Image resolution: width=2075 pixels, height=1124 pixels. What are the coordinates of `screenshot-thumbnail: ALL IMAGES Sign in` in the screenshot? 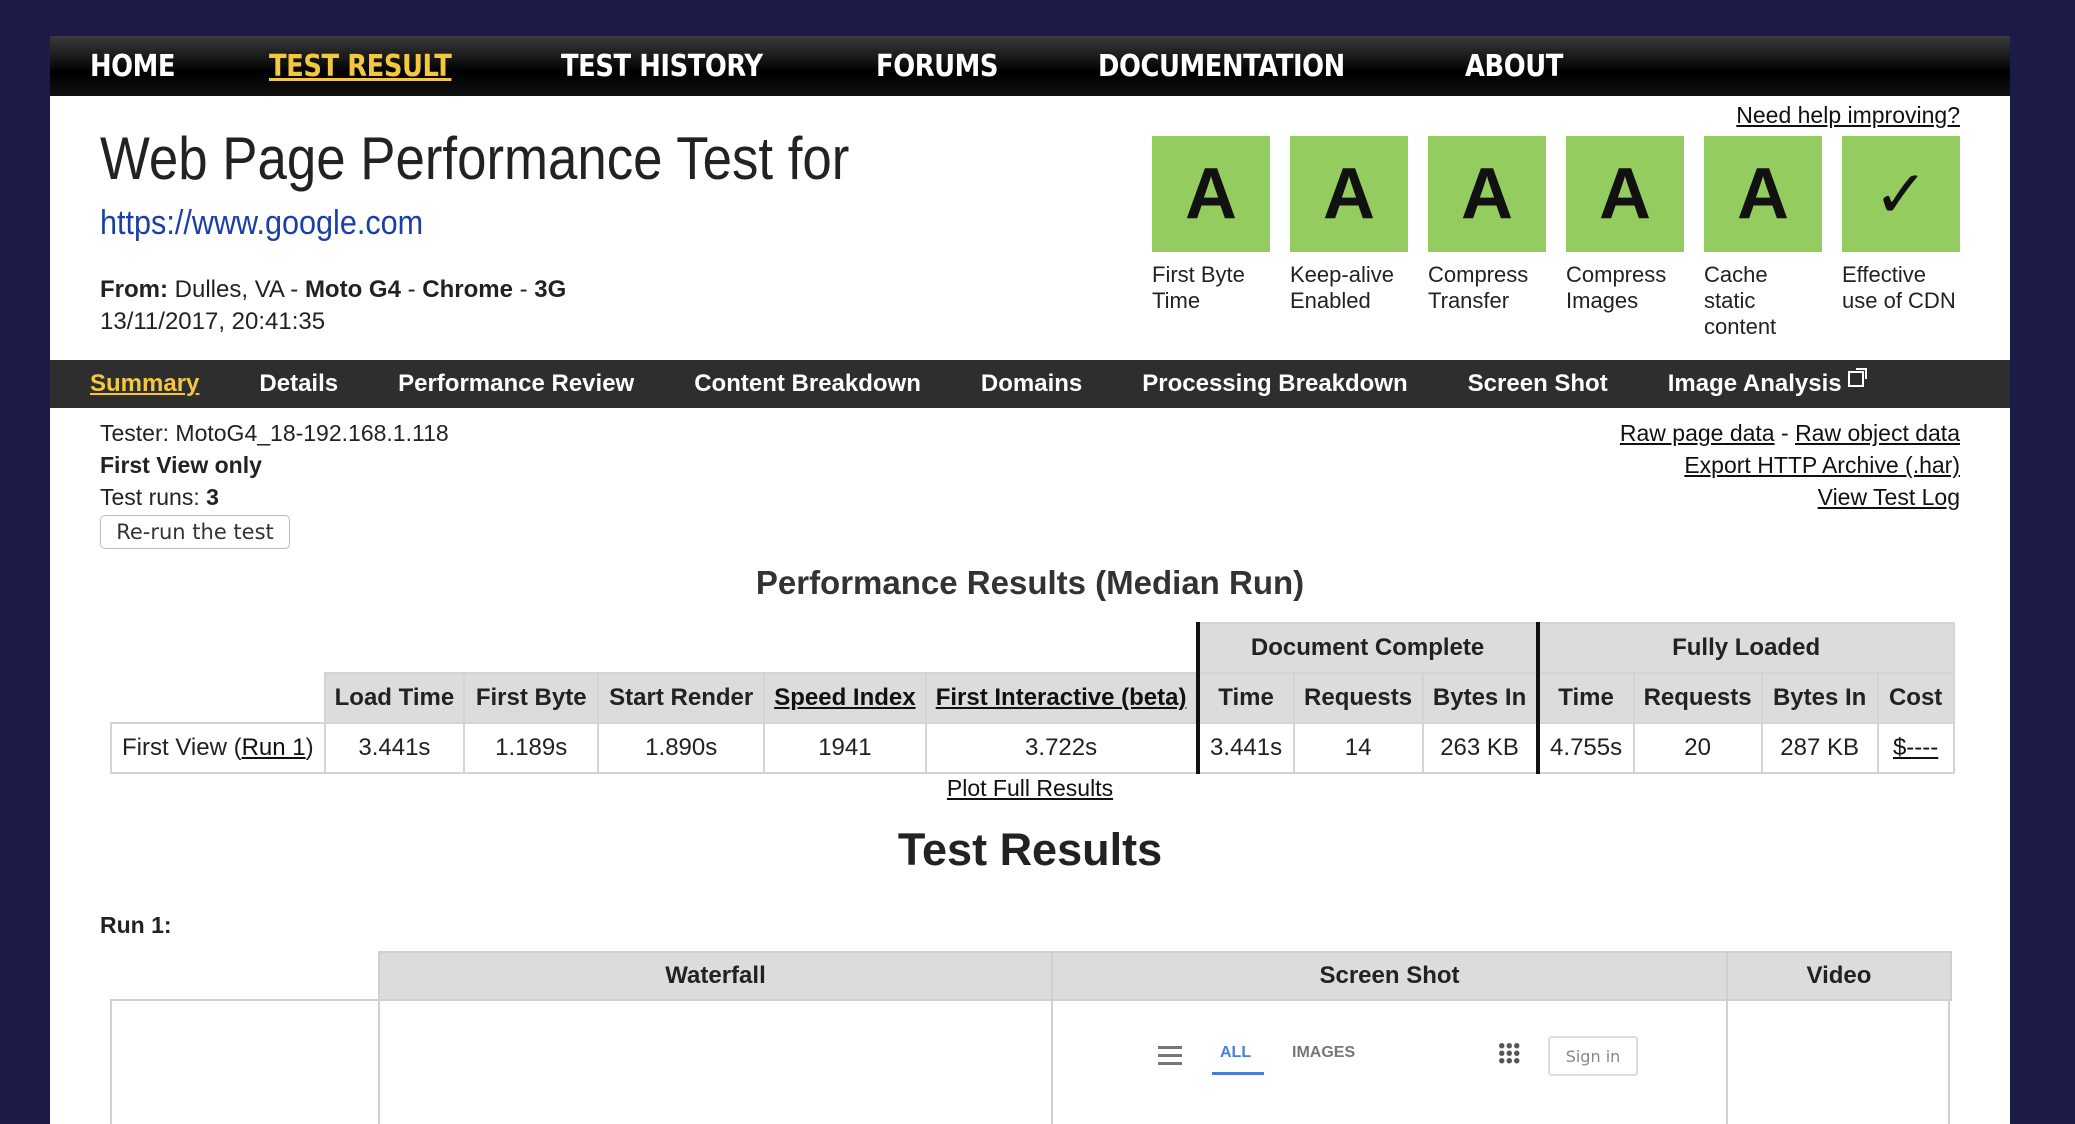 It's located at (1398, 1076).